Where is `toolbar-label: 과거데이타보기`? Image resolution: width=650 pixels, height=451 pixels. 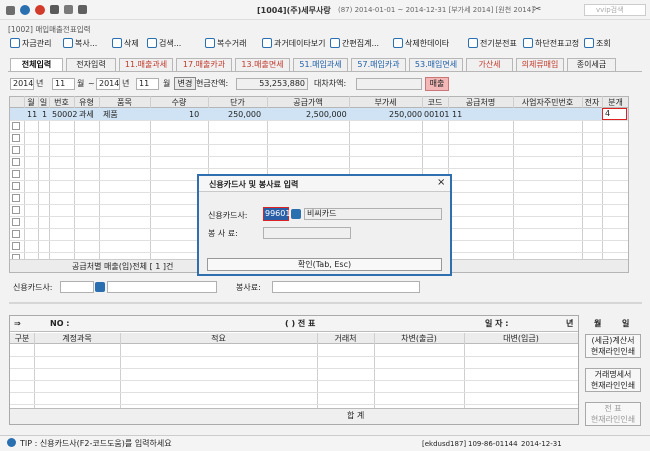
toolbar-label: 과거데이타보기 is located at coordinates (300, 43).